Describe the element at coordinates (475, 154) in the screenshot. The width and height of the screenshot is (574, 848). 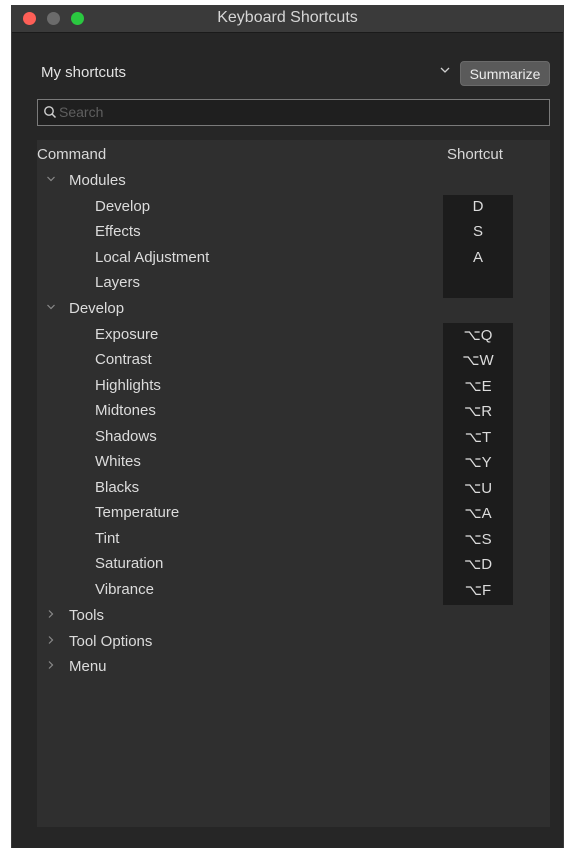
I see `column-header-shortcut: Shortcut` at that location.